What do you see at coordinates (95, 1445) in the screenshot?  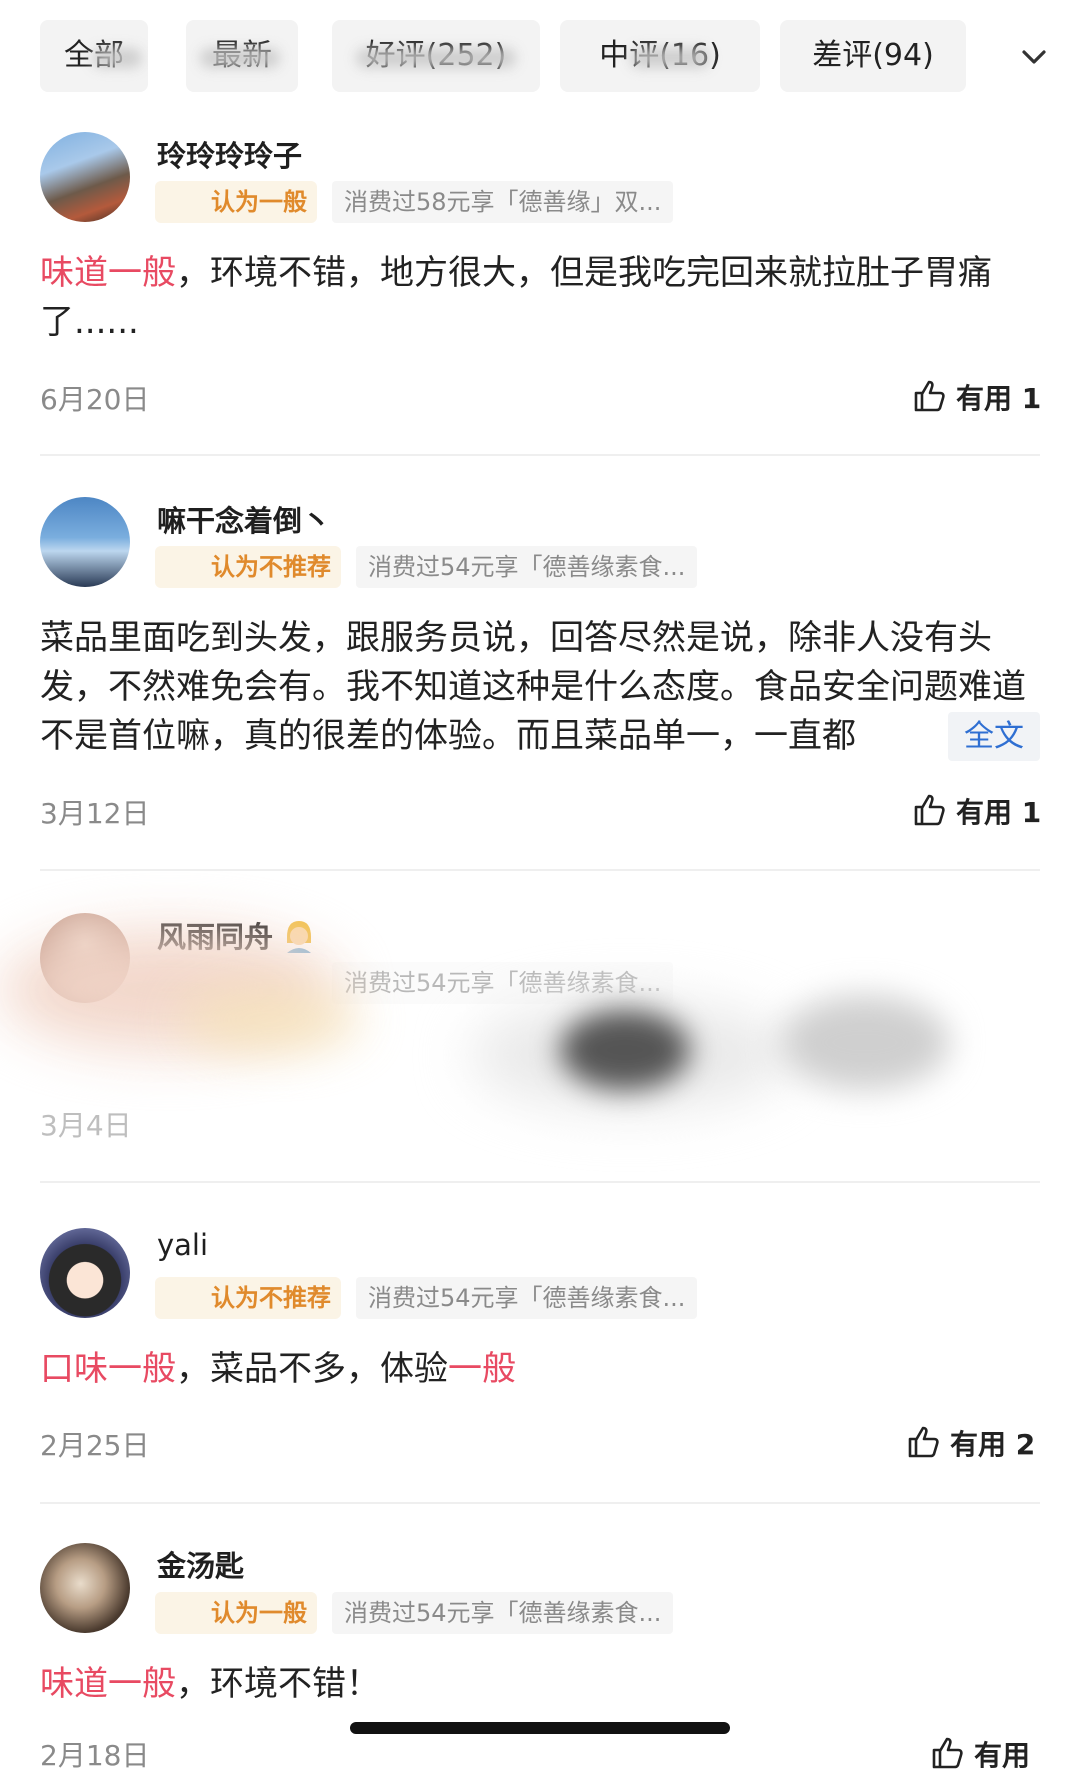 I see `review-date: 2月25日` at bounding box center [95, 1445].